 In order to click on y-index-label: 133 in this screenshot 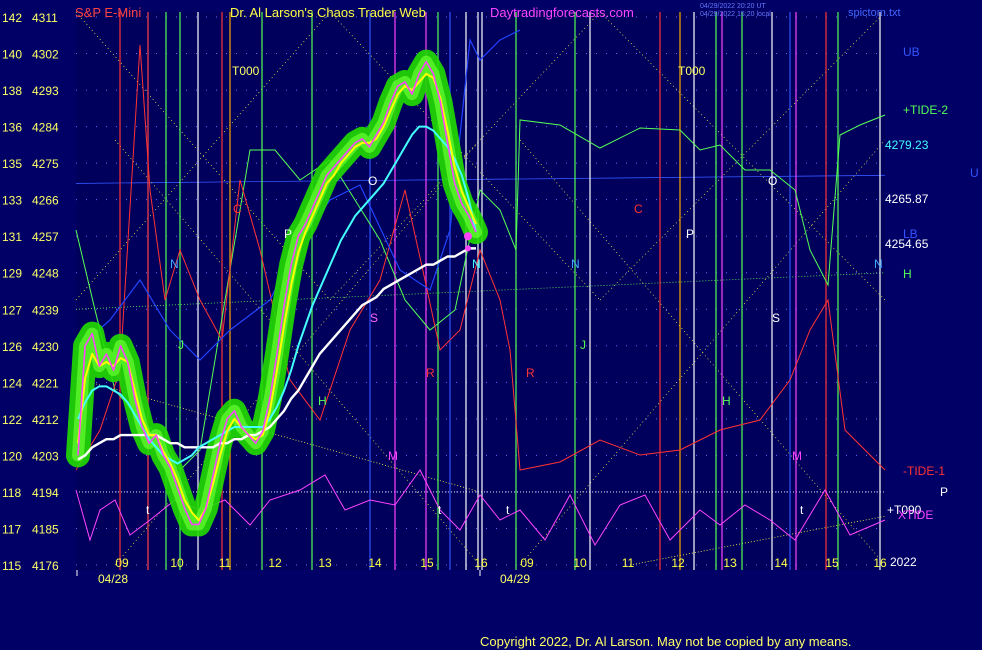, I will do `click(12, 201)`.